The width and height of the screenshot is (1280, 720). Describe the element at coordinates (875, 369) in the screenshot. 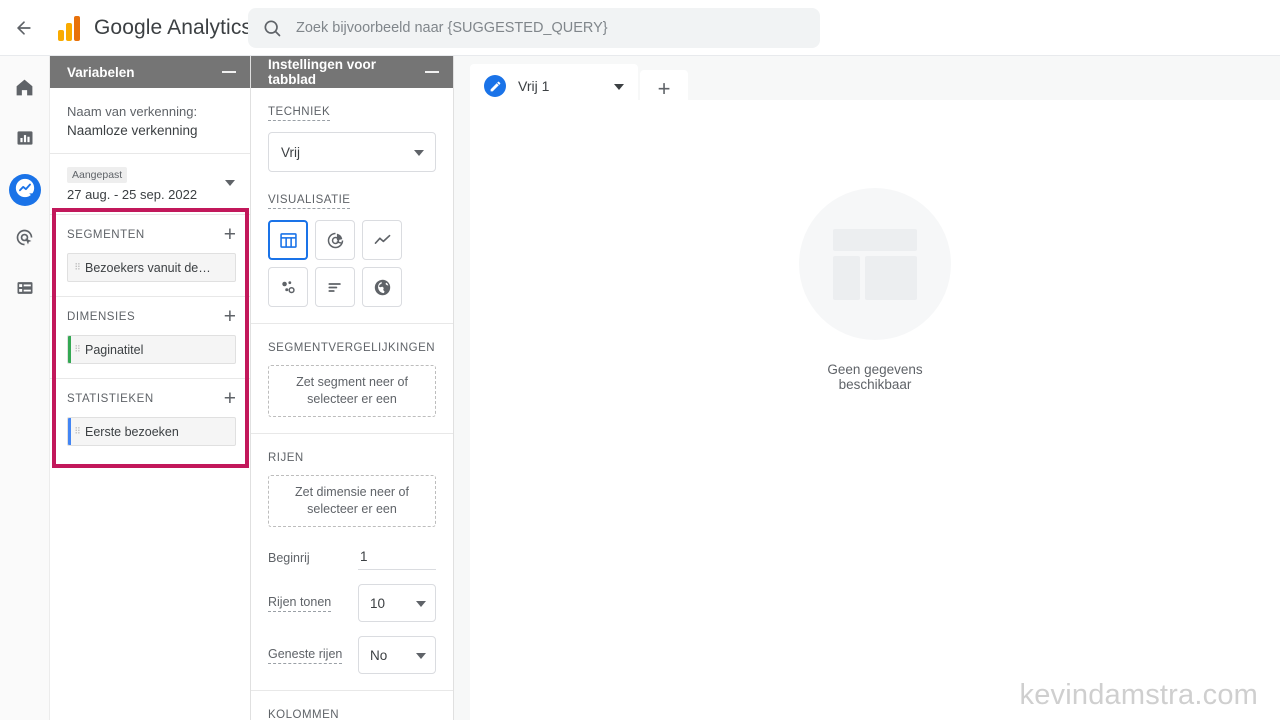

I see `empty-state-line1: Geen gegevens` at that location.